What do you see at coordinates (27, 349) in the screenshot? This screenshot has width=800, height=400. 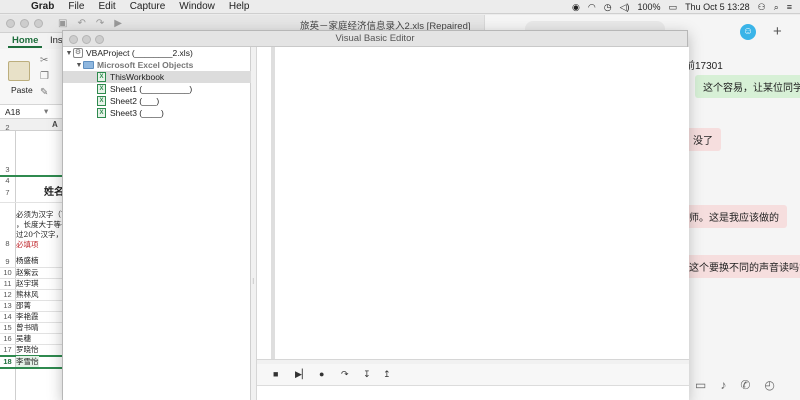 I see `table-cell: 罗晓怡` at bounding box center [27, 349].